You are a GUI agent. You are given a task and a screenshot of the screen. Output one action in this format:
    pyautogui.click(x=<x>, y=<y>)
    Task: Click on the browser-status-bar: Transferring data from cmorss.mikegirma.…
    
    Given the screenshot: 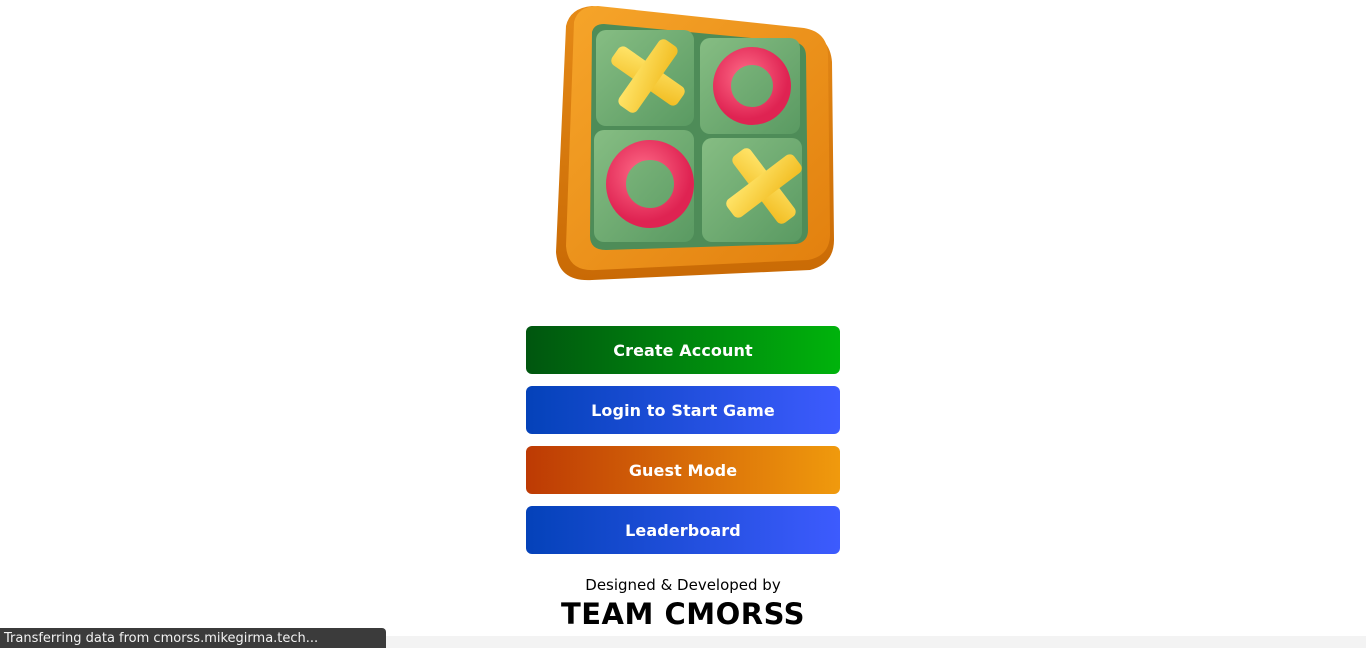 What is the action you would take?
    pyautogui.click(x=193, y=638)
    